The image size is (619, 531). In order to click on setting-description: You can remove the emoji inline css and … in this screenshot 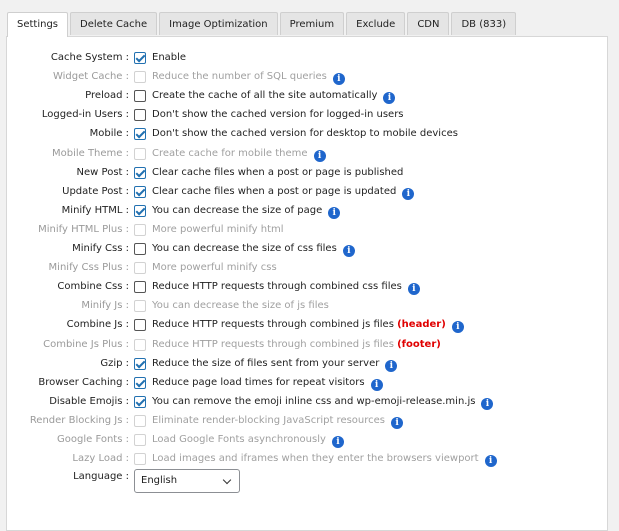, I will do `click(323, 403)`.